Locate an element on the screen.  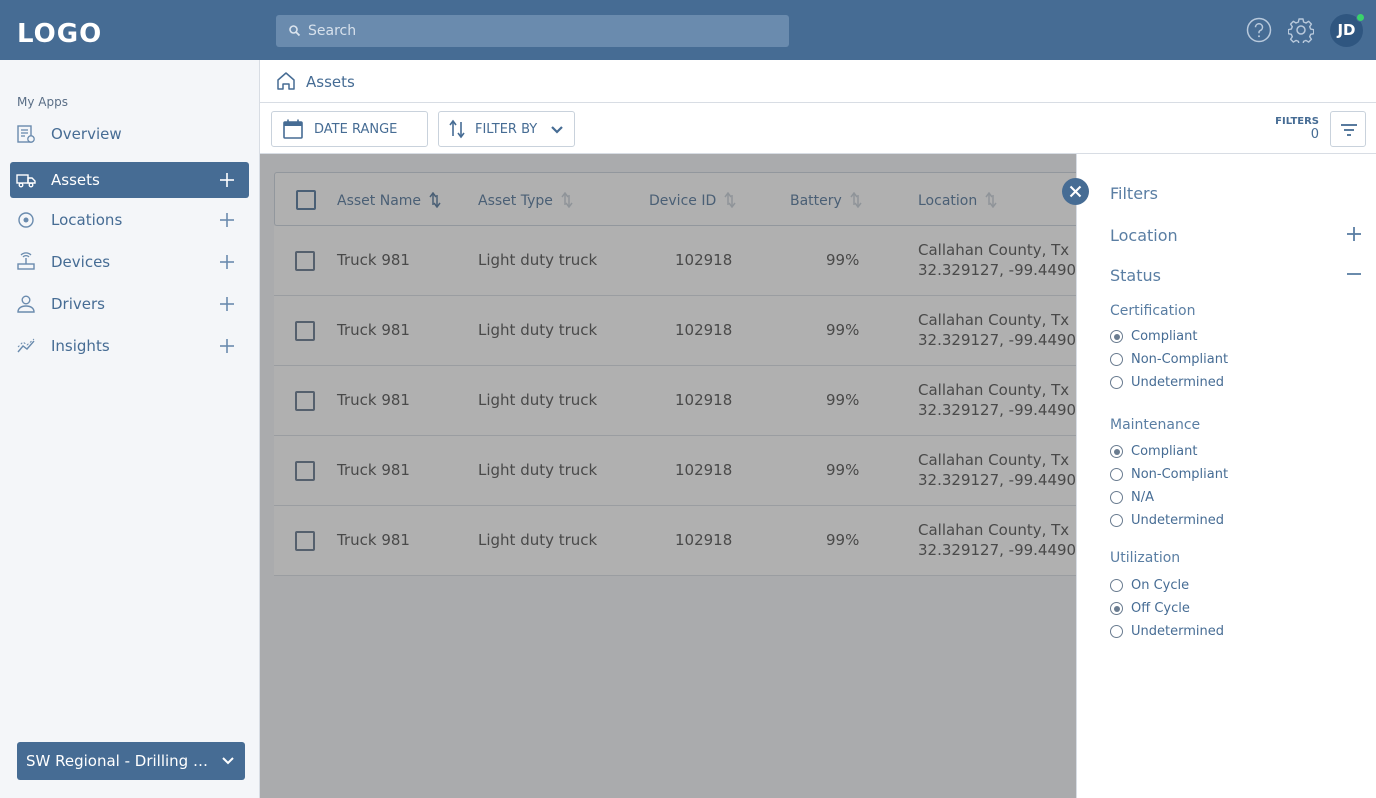
sidebar-item-label: Insights is located at coordinates (80, 346).